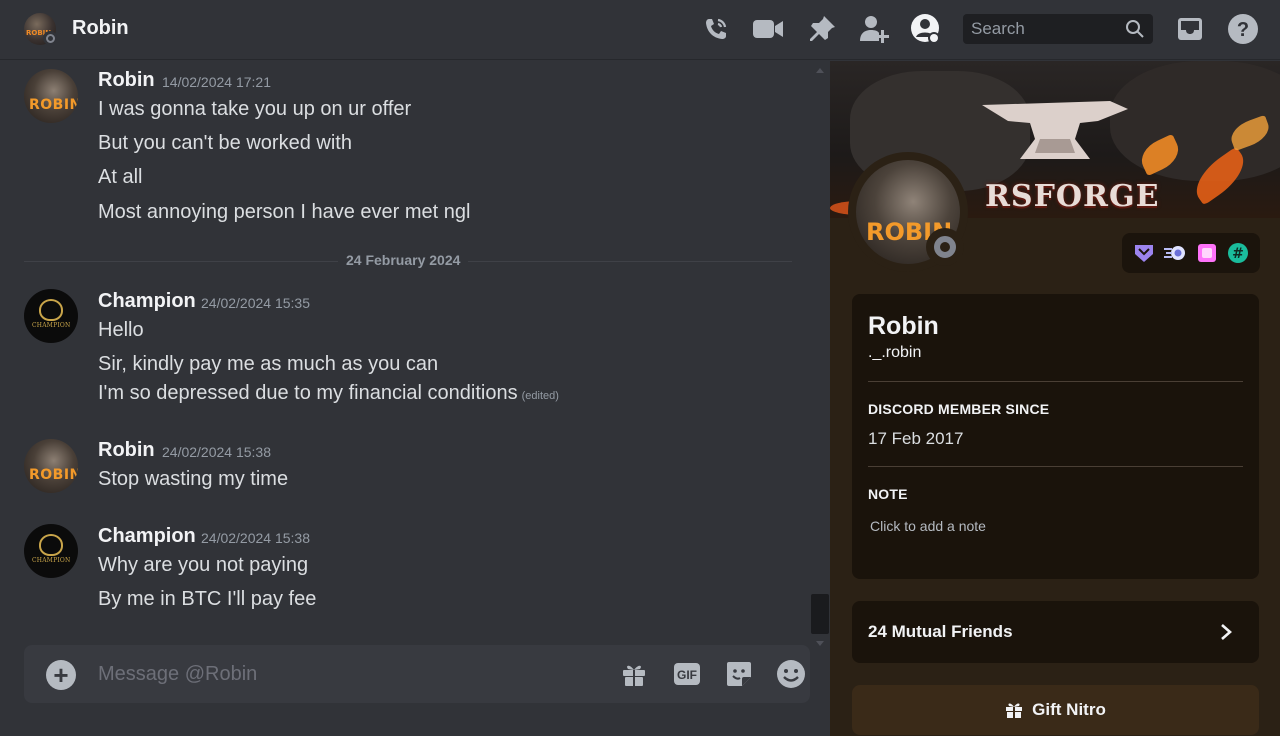 The height and width of the screenshot is (736, 1280). I want to click on profile-display-name: Robin, so click(903, 326).